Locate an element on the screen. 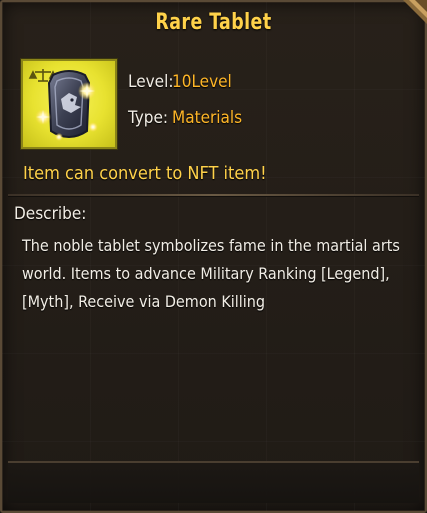 Image resolution: width=427 pixels, height=513 pixels. describe-label: Describe: is located at coordinates (50, 214).